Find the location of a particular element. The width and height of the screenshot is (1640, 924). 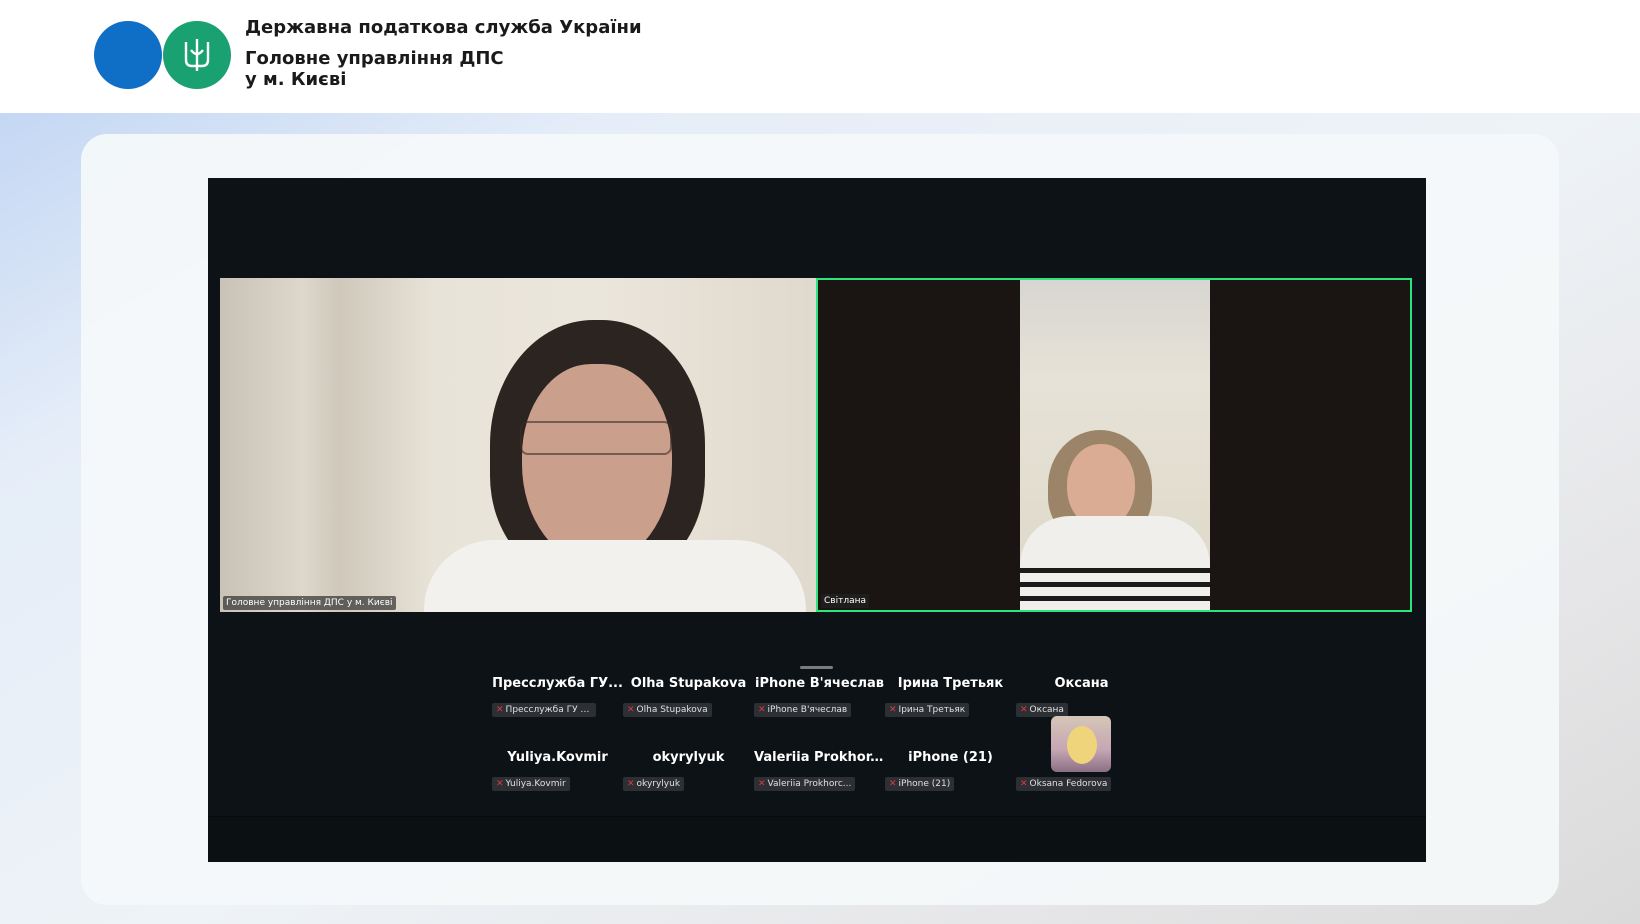

participant-tile: Yuliya.Kovmir ✕ Yuliya.Kovmir is located at coordinates (557, 773).